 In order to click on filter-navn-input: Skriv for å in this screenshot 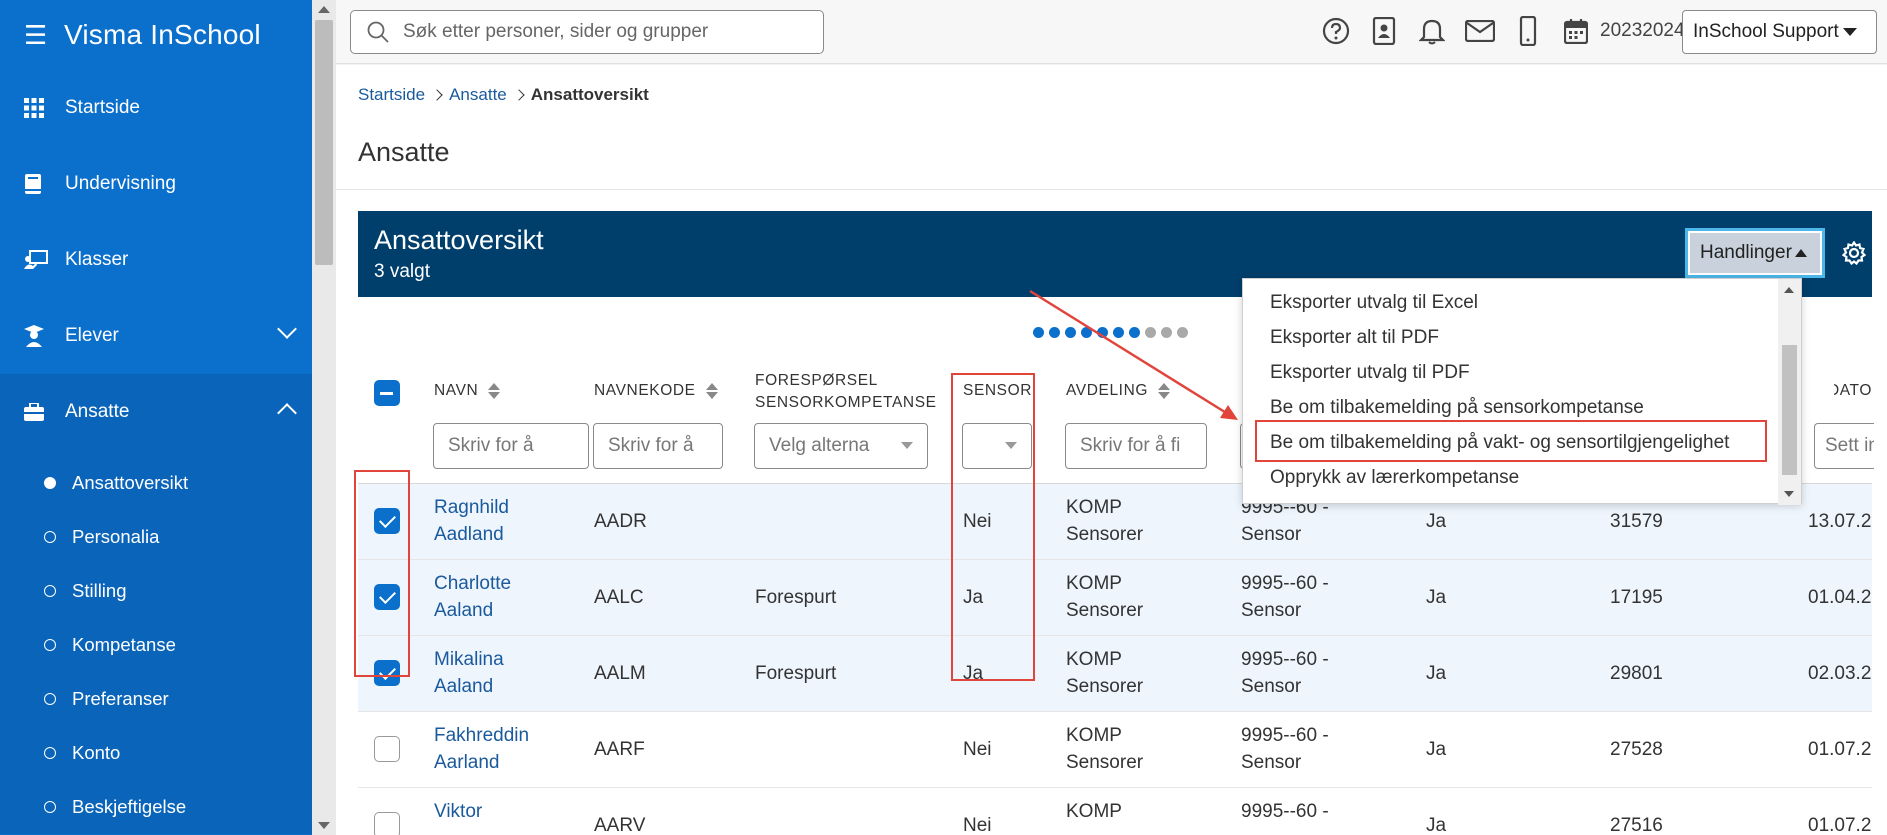, I will do `click(511, 446)`.